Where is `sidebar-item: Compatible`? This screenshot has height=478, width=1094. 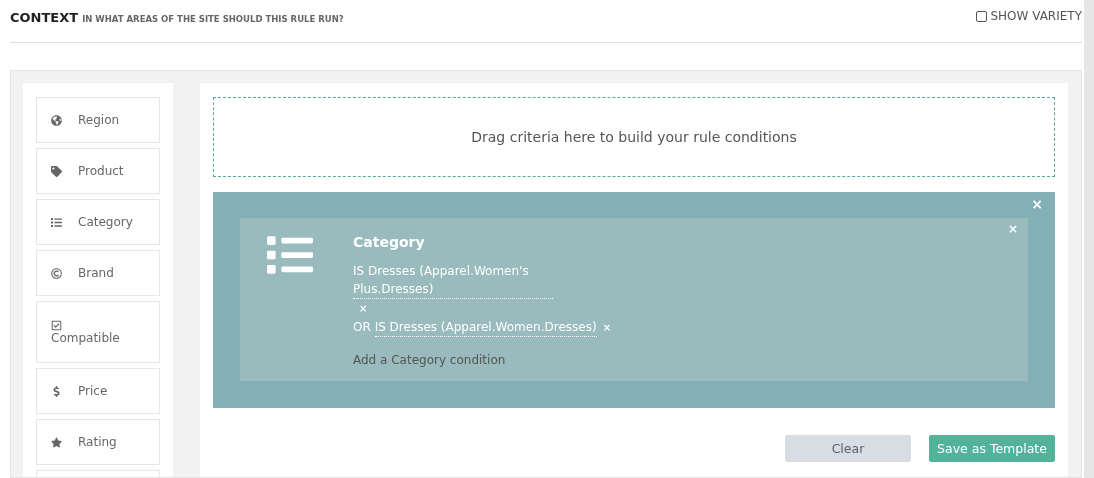
sidebar-item: Compatible is located at coordinates (98, 332).